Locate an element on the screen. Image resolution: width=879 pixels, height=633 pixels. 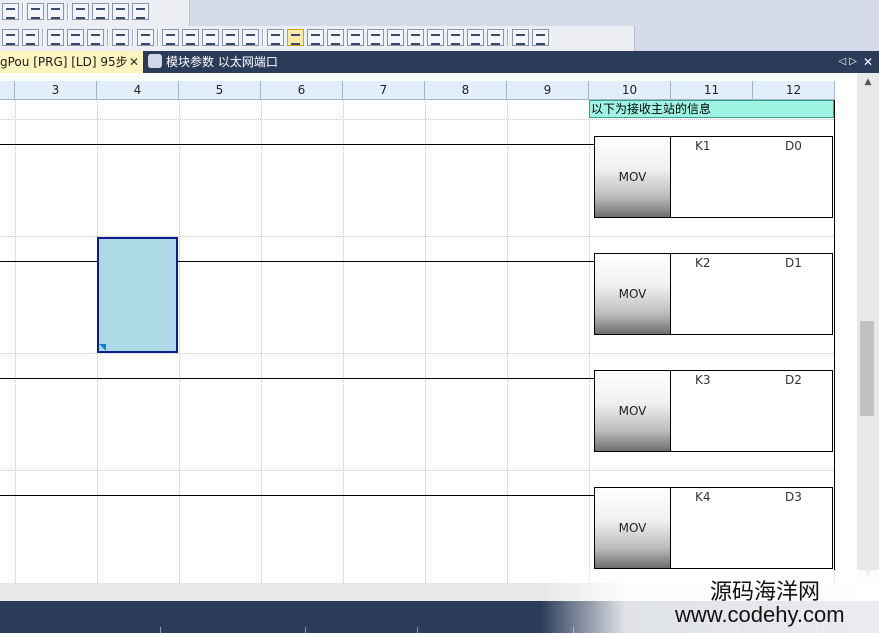
vertical-scrollbar: ▲ ▼ is located at coordinates (868, 328).